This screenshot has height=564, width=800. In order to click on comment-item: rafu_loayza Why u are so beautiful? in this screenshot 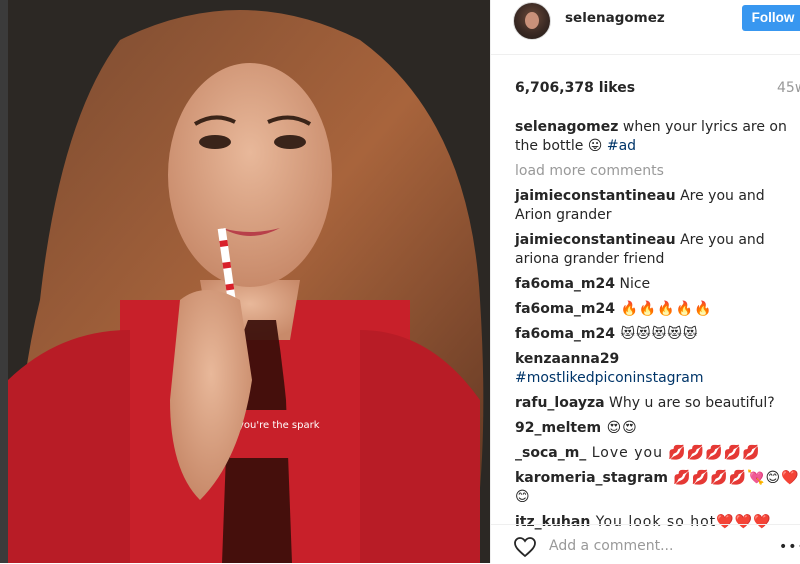, I will do `click(657, 403)`.